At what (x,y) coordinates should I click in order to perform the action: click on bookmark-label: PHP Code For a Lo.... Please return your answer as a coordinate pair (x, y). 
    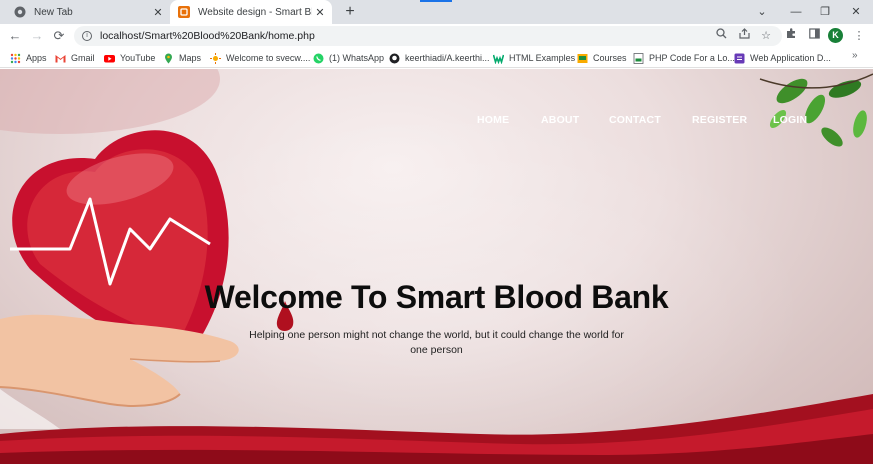
    Looking at the image, I should click on (692, 58).